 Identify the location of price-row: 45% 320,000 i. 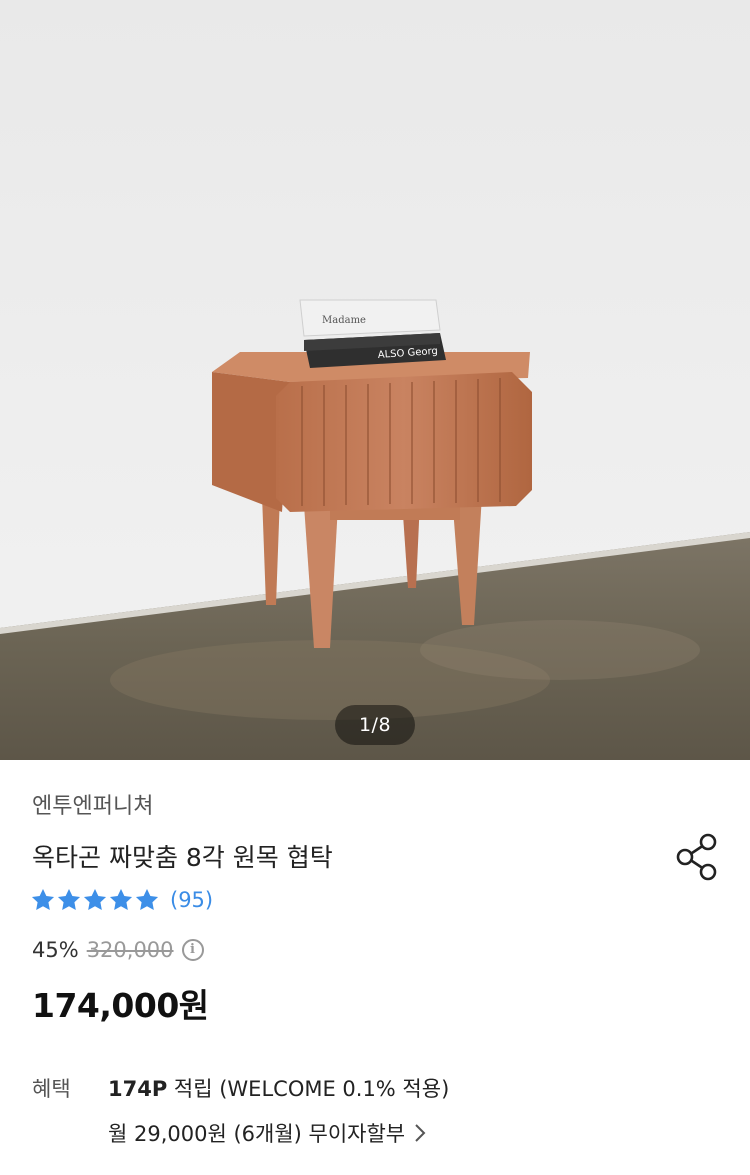
(118, 950).